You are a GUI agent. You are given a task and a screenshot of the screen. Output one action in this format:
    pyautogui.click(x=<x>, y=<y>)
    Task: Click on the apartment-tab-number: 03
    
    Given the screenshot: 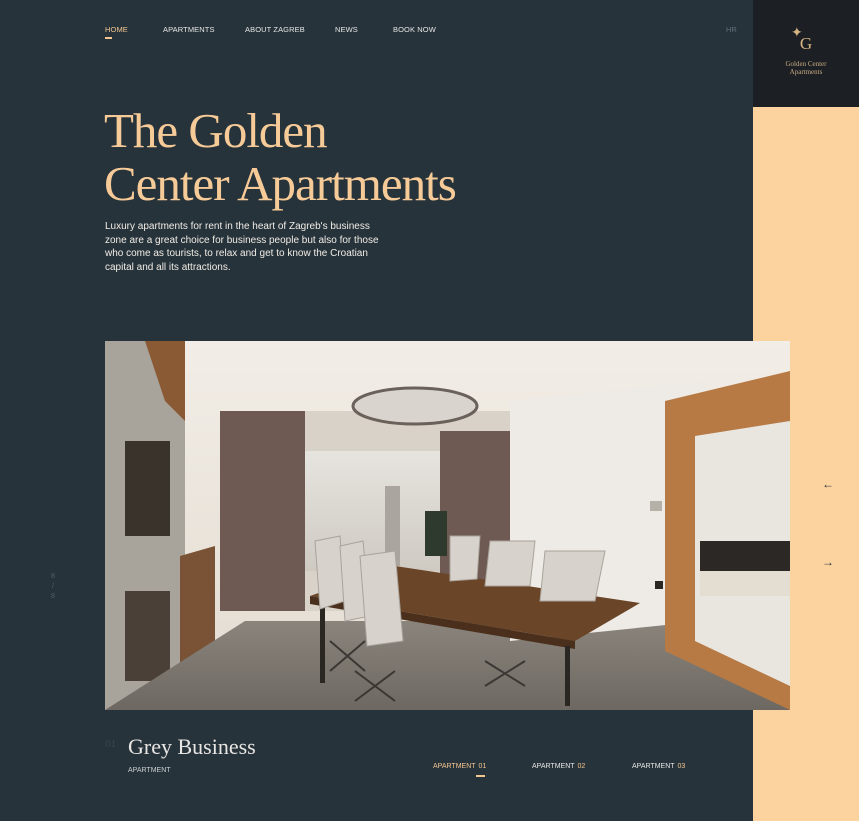 What is the action you would take?
    pyautogui.click(x=681, y=766)
    